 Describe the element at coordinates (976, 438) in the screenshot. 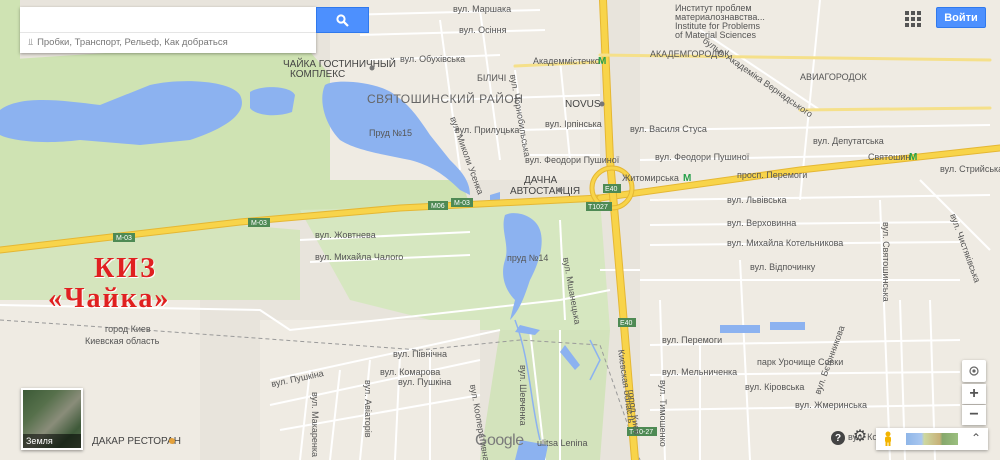

I see `collapse-icon: ⌃` at that location.